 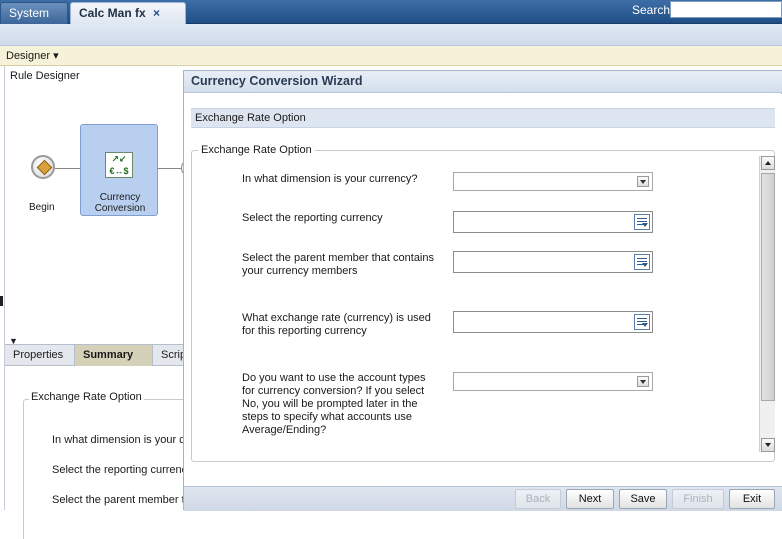 What do you see at coordinates (768, 287) in the screenshot?
I see `scrollbar-thumb` at bounding box center [768, 287].